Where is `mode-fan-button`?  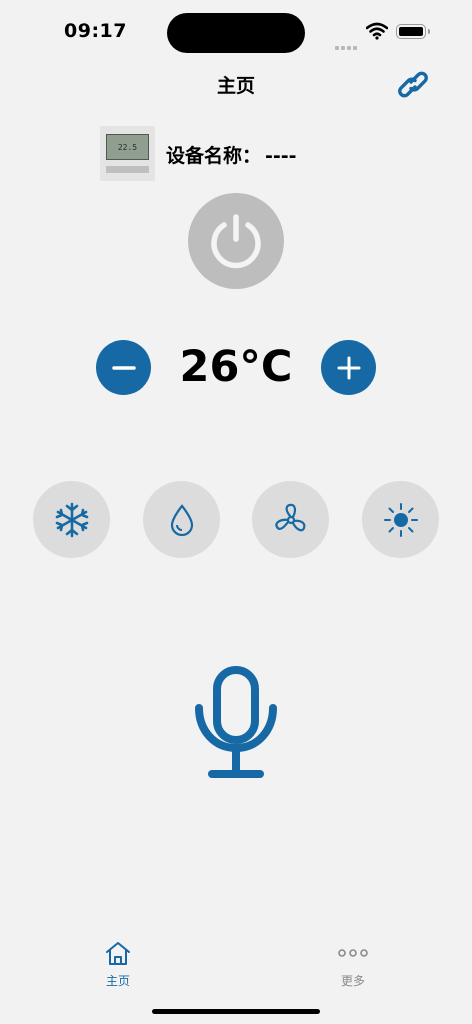
mode-fan-button is located at coordinates (290, 519).